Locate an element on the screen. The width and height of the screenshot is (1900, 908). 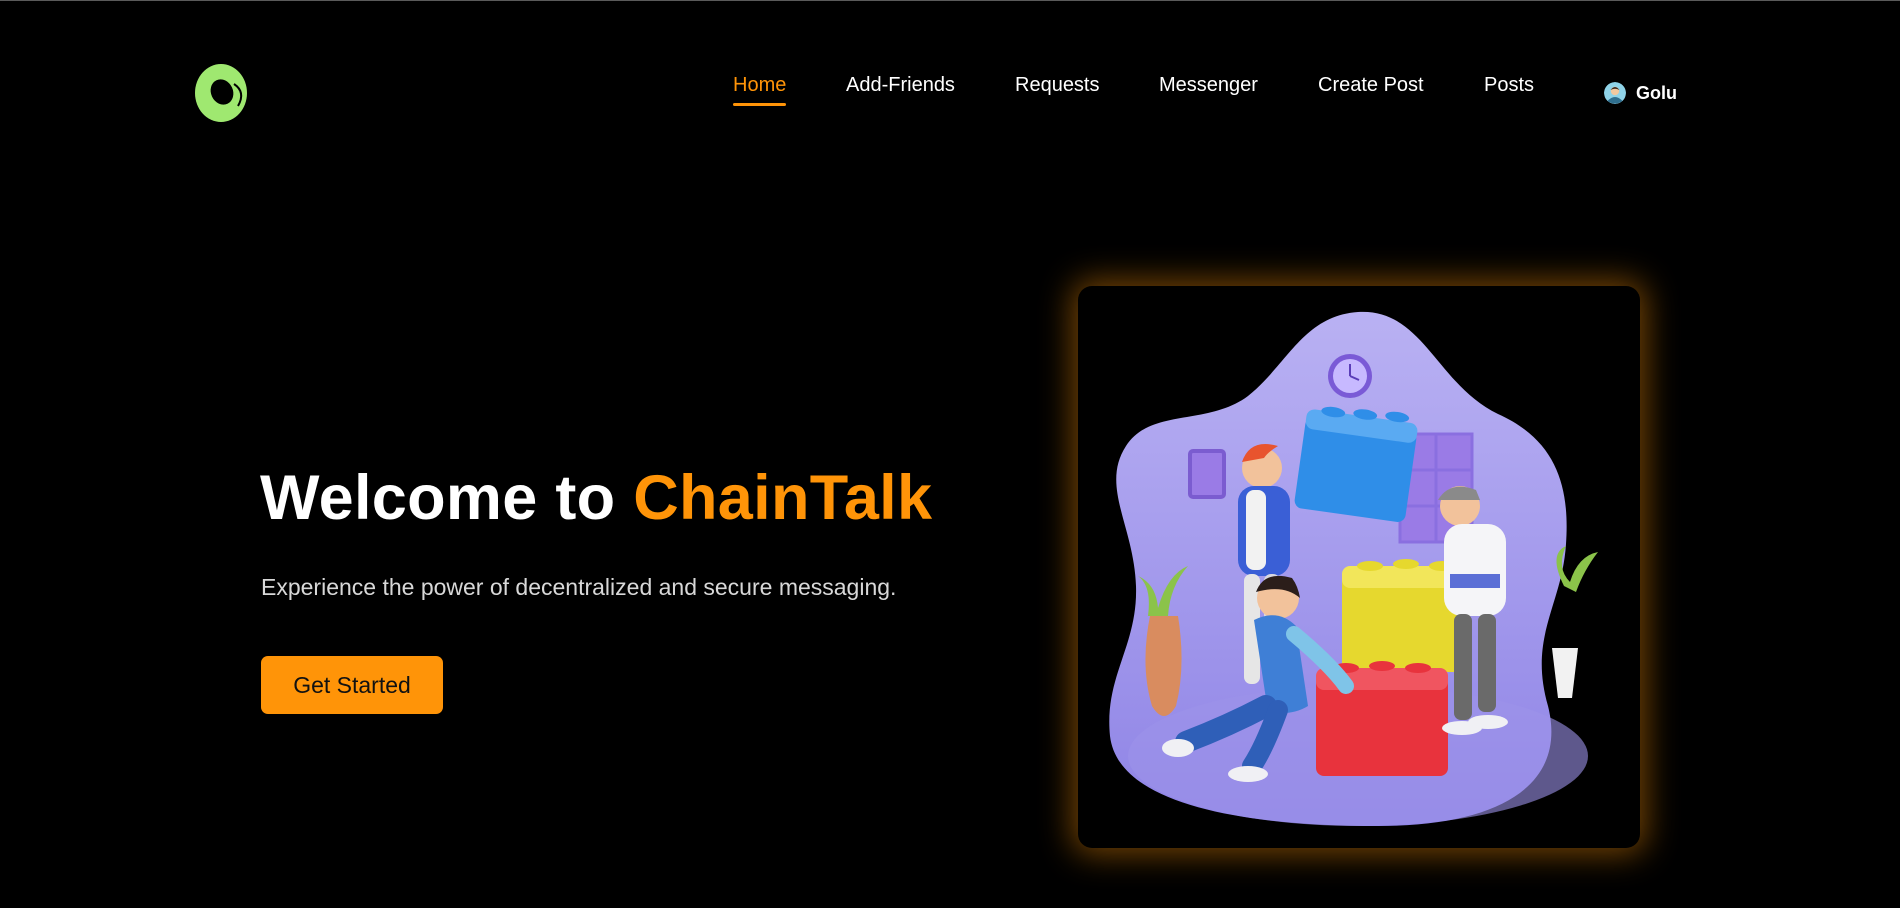
hero-title-brand: ChainTalk is located at coordinates (783, 498).